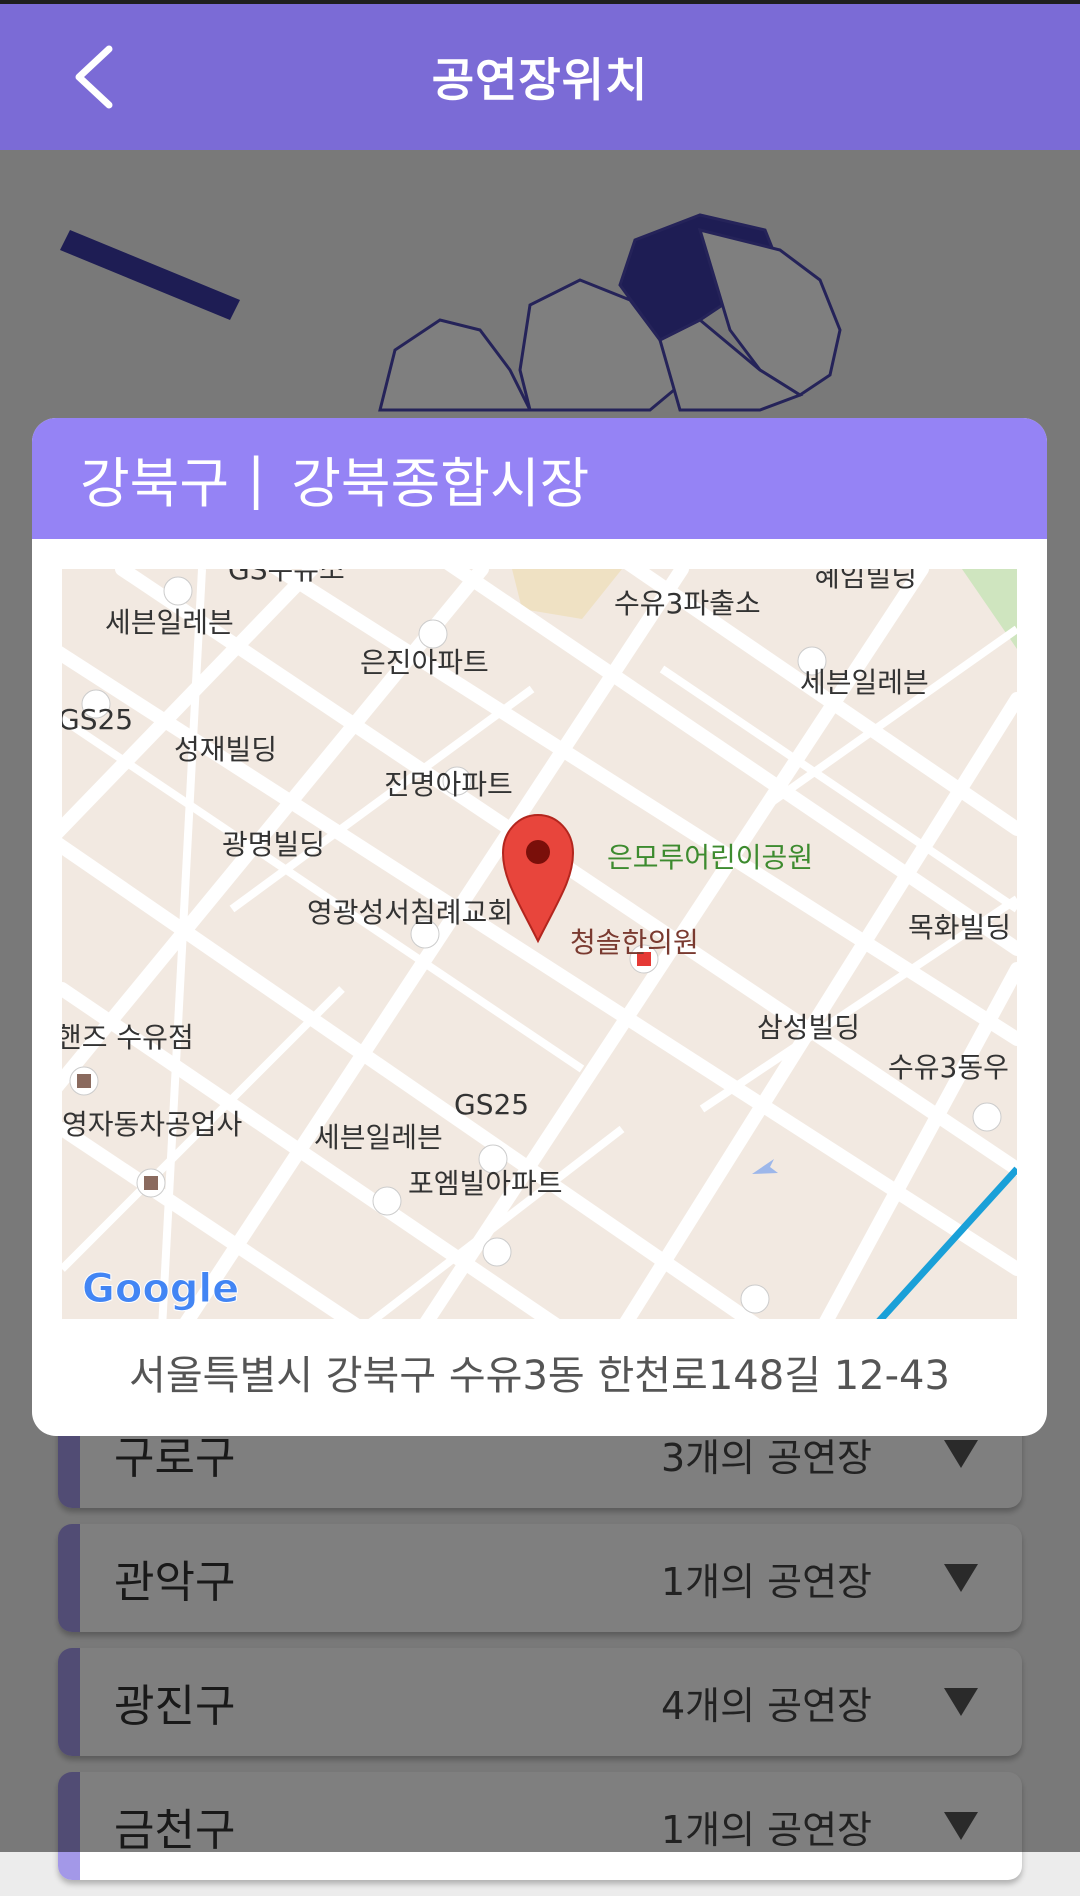 The height and width of the screenshot is (1896, 1080). What do you see at coordinates (448, 784) in the screenshot?
I see `map-label: 진명아파트` at bounding box center [448, 784].